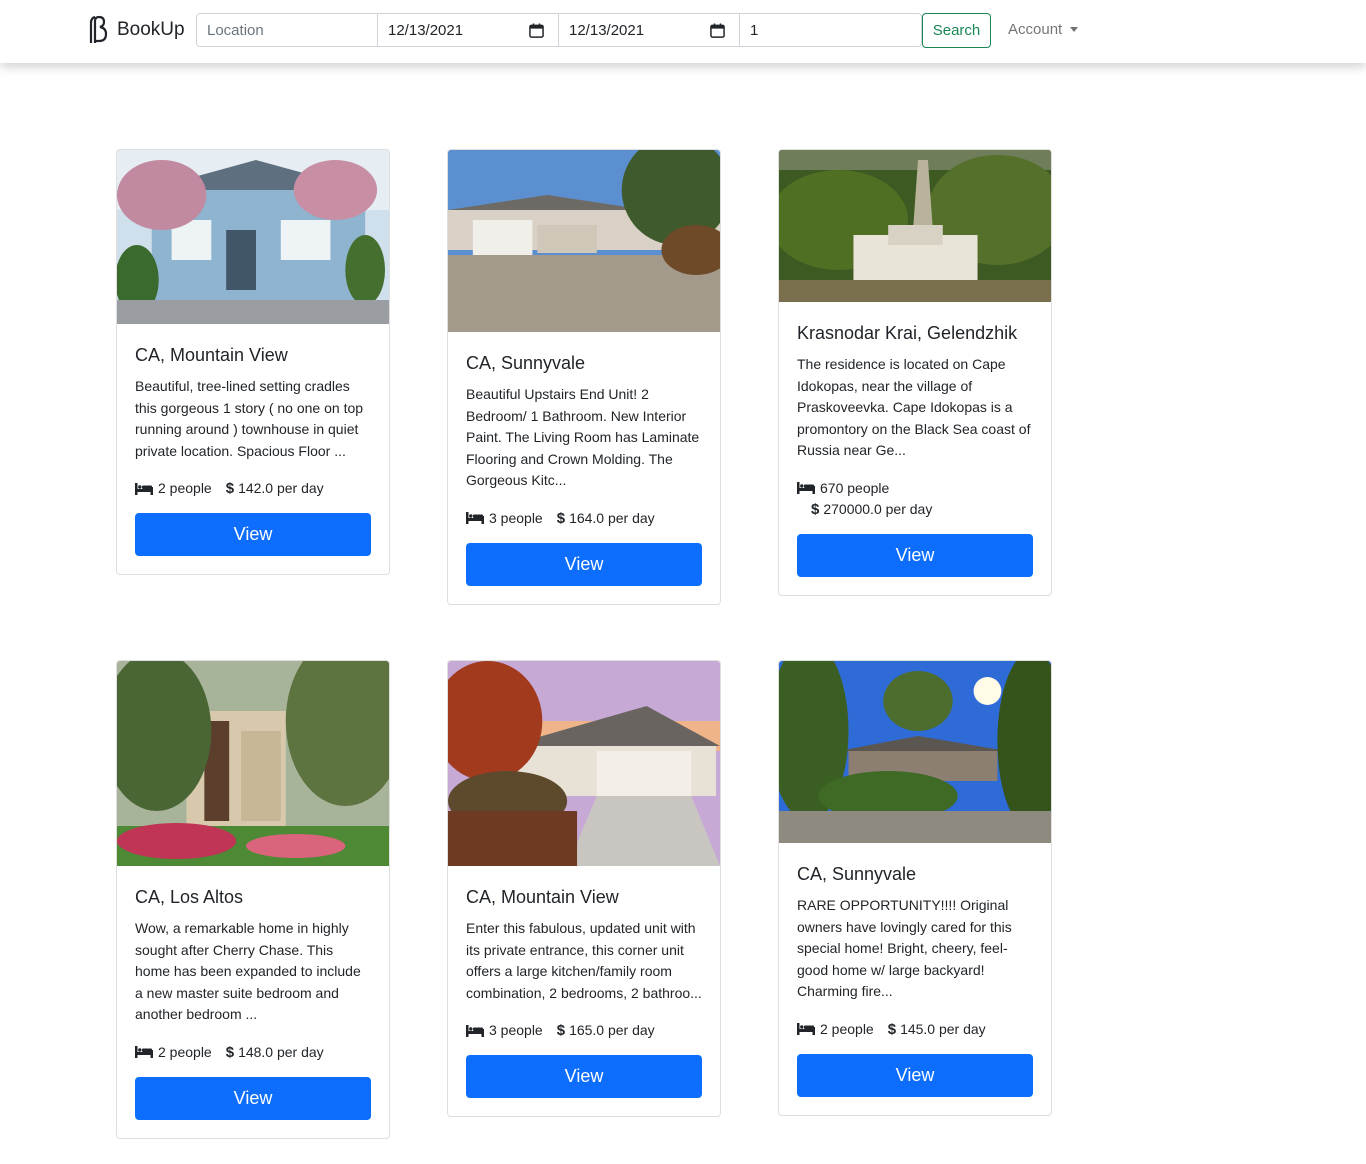  What do you see at coordinates (281, 488) in the screenshot?
I see `listing-price: 142.0 per day` at bounding box center [281, 488].